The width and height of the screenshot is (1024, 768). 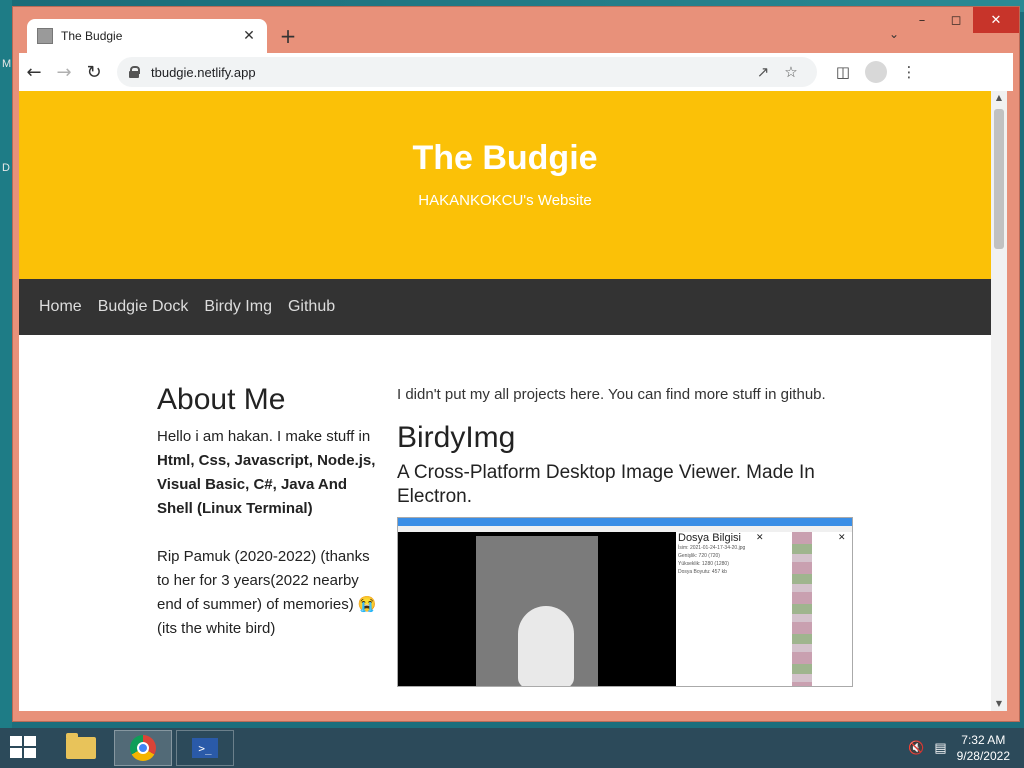 I want to click on minimize-button: –, so click(x=922, y=20).